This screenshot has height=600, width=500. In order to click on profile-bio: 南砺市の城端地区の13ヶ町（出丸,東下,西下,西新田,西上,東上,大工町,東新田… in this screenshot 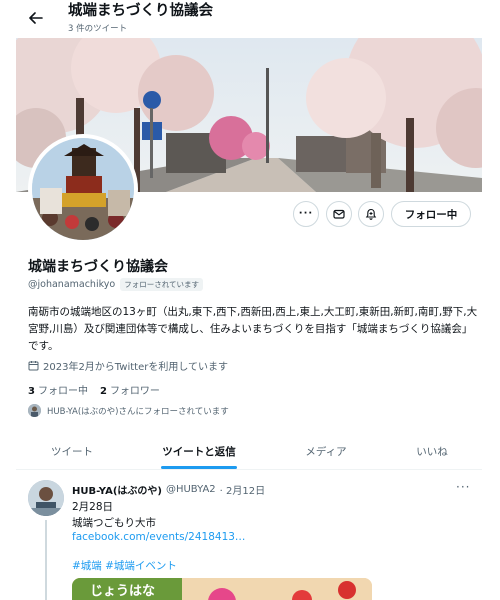, I will do `click(253, 329)`.